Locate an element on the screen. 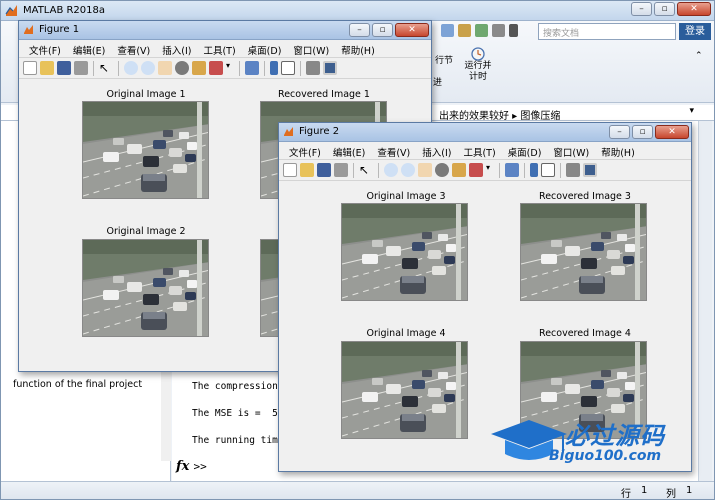  axes-title: Original Image 2 is located at coordinates (146, 231).